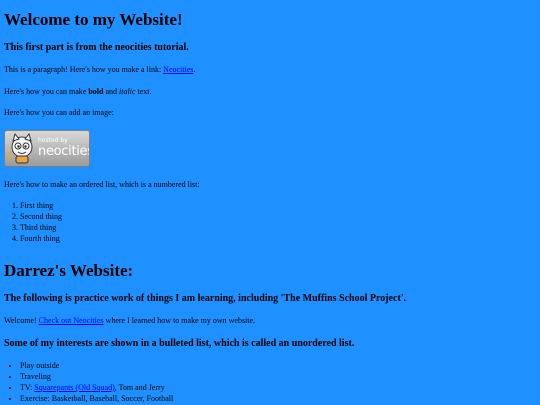 This screenshot has width=540, height=405. I want to click on list-item: Third thing, so click(278, 228).